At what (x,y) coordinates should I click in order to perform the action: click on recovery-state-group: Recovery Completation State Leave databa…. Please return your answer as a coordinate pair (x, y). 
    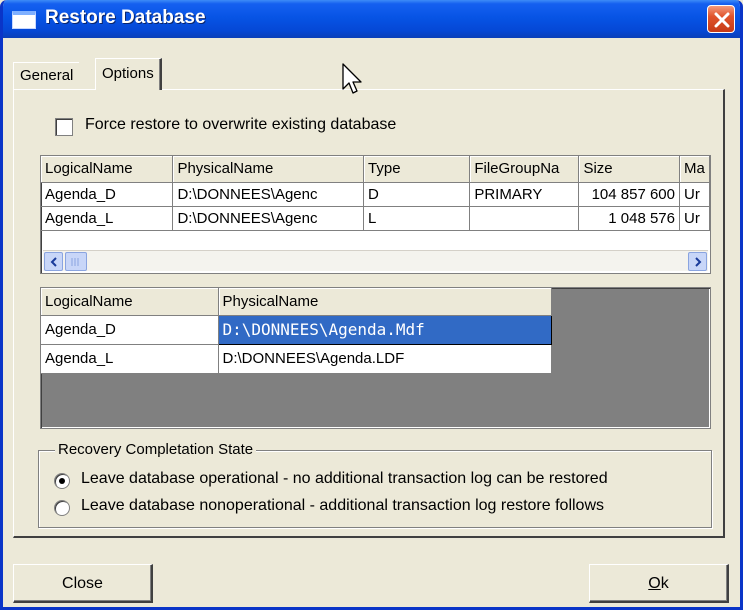
    Looking at the image, I should click on (375, 484).